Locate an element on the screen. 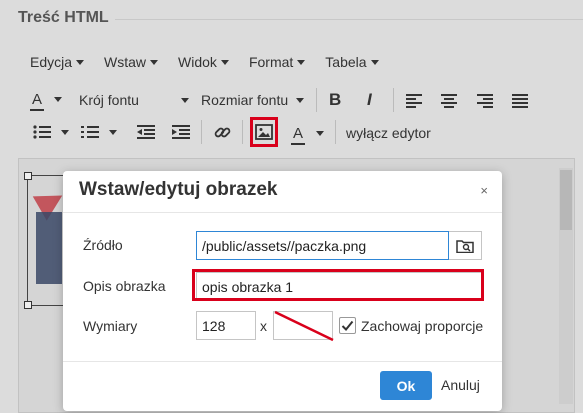 Image resolution: width=583 pixels, height=413 pixels. link-button is located at coordinates (222, 132).